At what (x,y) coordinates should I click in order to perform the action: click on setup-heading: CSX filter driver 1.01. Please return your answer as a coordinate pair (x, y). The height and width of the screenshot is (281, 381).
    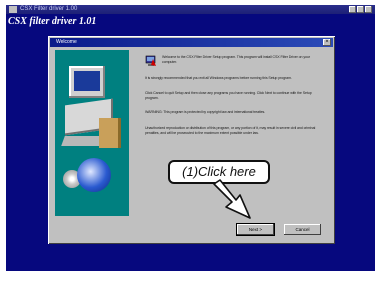
    Looking at the image, I should click on (52, 21).